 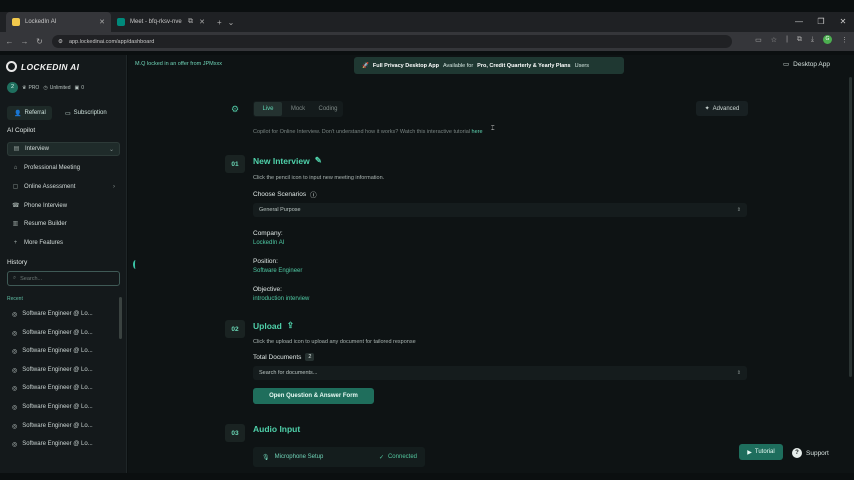 I want to click on extensions-icon: ⧉, so click(x=799, y=40).